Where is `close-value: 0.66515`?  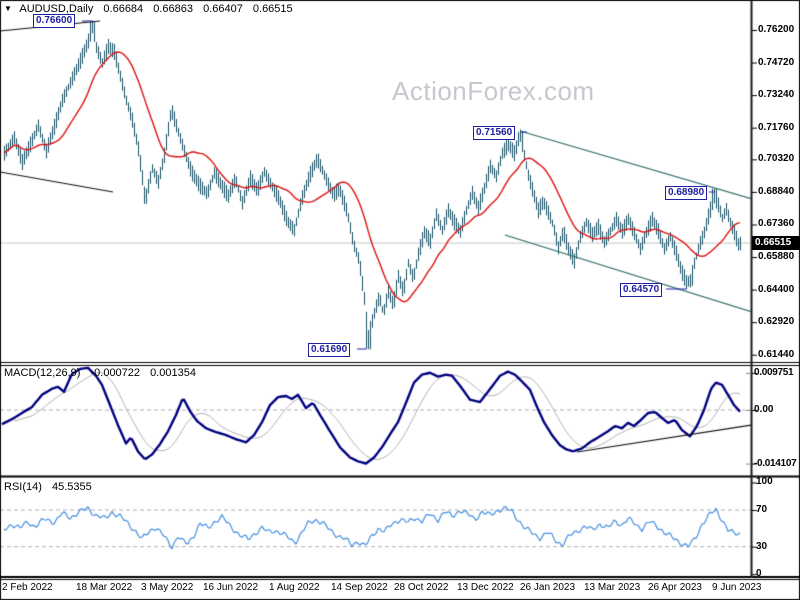
close-value: 0.66515 is located at coordinates (272, 9).